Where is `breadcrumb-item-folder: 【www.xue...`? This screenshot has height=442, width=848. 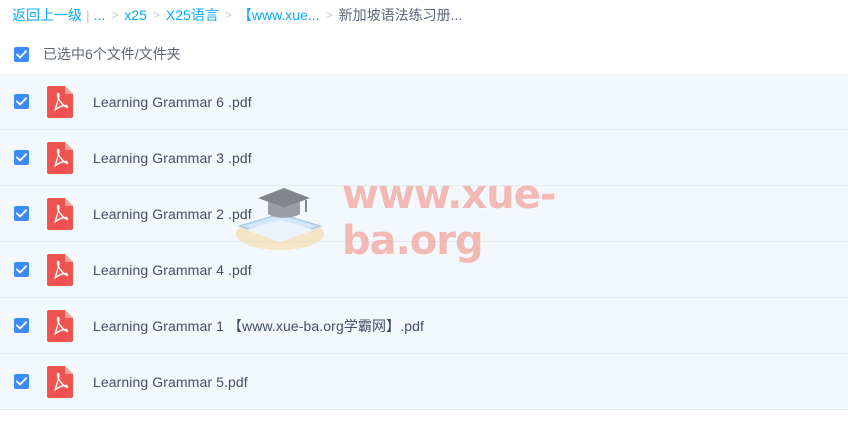 breadcrumb-item-folder: 【www.xue... is located at coordinates (279, 15).